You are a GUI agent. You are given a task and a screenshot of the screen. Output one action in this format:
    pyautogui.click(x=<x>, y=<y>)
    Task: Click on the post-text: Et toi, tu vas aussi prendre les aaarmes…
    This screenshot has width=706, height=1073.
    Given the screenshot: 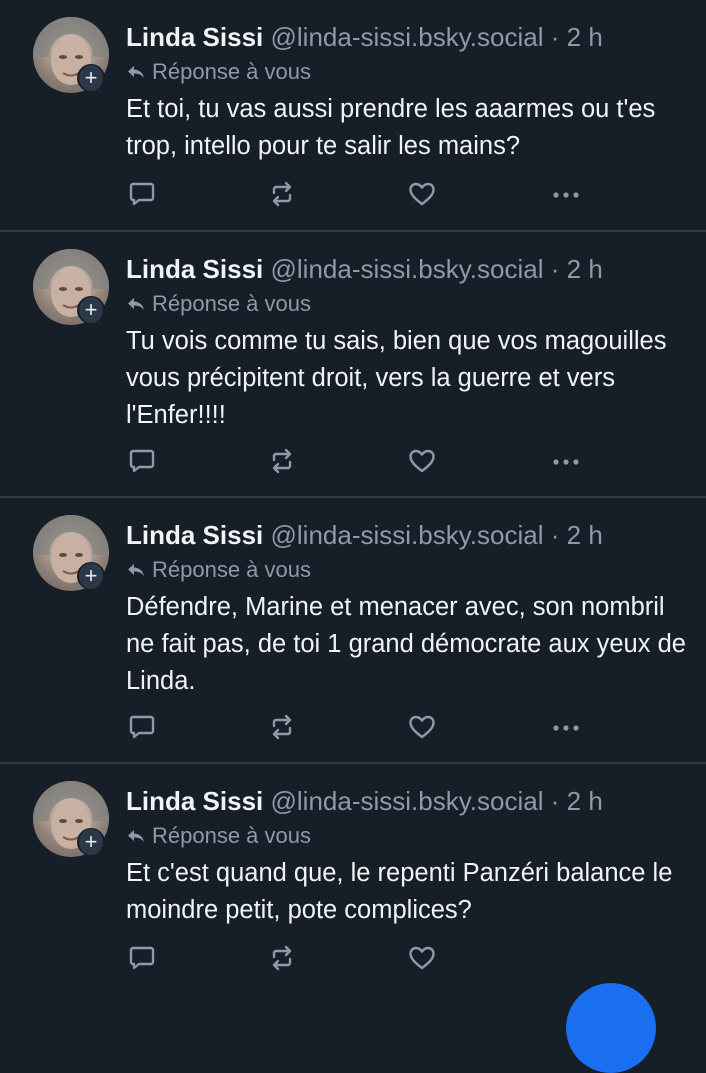 What is the action you would take?
    pyautogui.click(x=391, y=127)
    